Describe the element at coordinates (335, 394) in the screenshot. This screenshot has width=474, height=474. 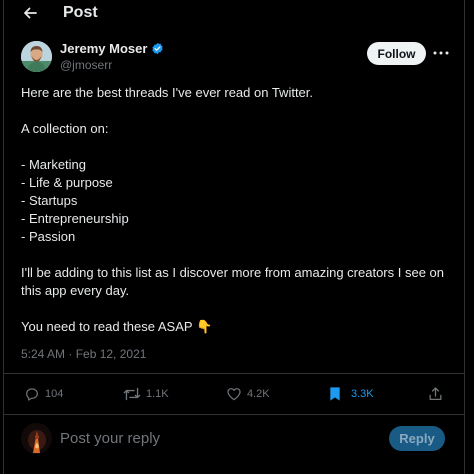
I see `bookmark-filled-icon` at that location.